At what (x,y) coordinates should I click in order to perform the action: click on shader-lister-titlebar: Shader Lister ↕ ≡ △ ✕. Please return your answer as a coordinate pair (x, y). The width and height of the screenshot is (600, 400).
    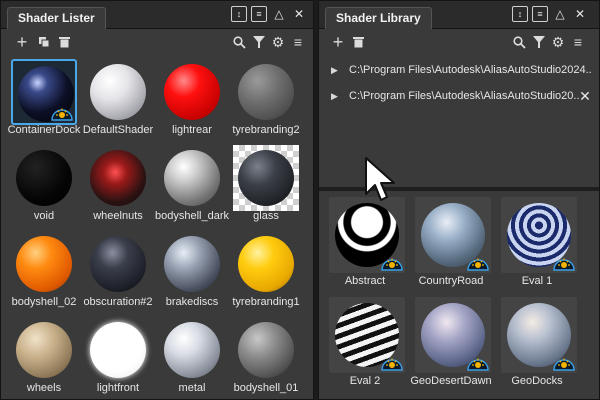
    Looking at the image, I should click on (157, 15).